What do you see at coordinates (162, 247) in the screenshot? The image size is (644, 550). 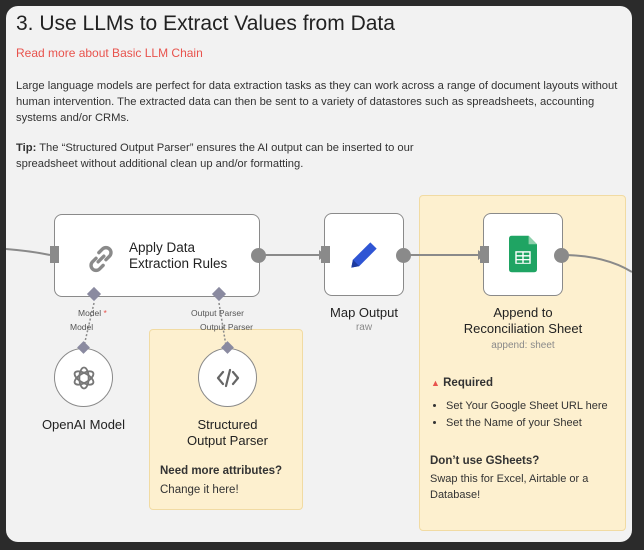 I see `node-title-line1: Apply Data` at bounding box center [162, 247].